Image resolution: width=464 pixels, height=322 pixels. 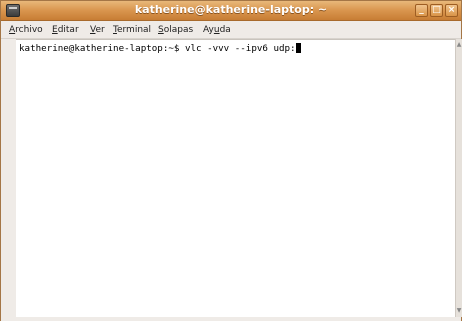 I want to click on minimize-icon: _, so click(x=421, y=10).